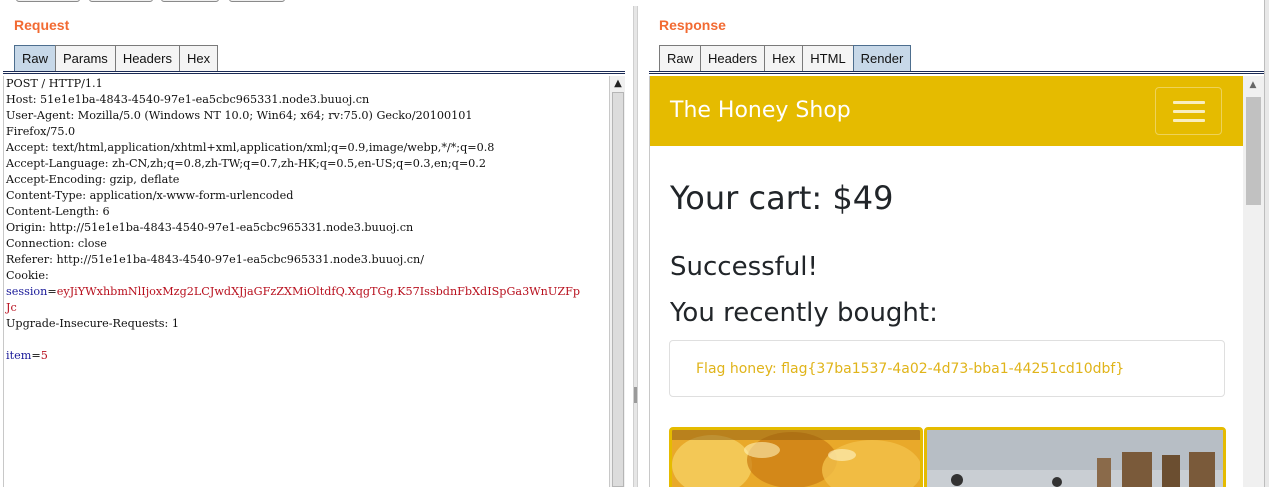  Describe the element at coordinates (27, 291) in the screenshot. I see `cookie-name: session` at that location.